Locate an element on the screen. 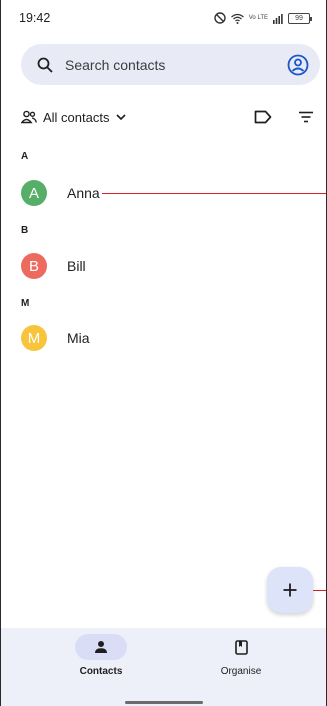 The width and height of the screenshot is (327, 706). contact-item-mia: M Mia is located at coordinates (171, 338).